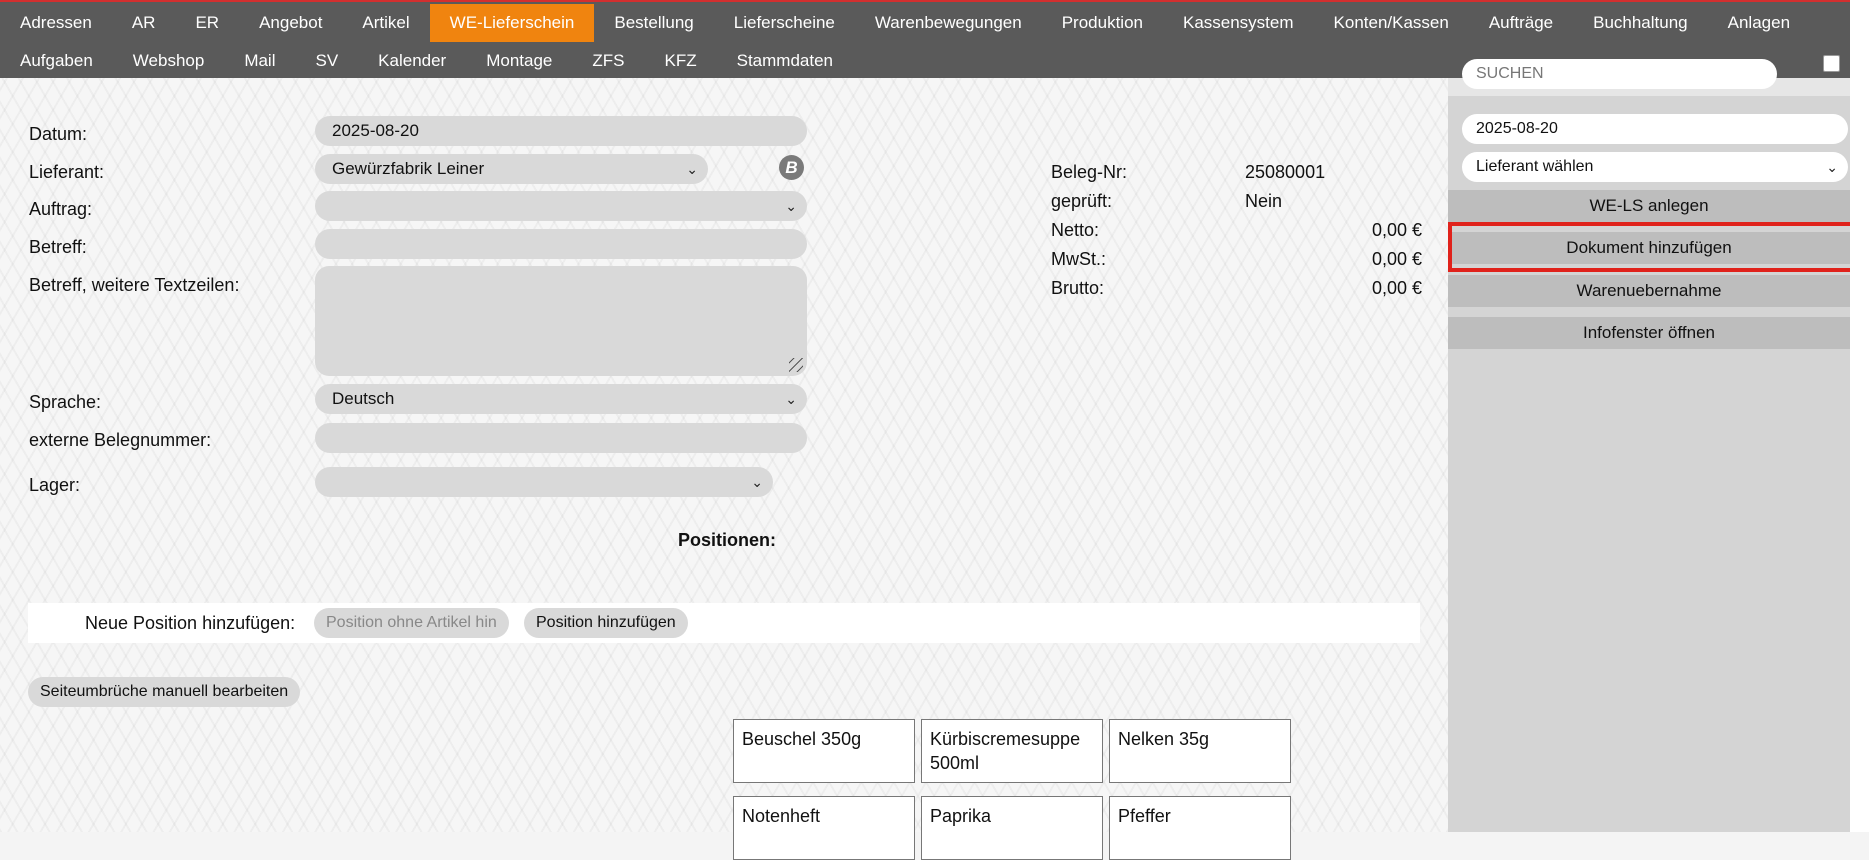 This screenshot has height=860, width=1869. What do you see at coordinates (511, 169) in the screenshot?
I see `lieferant-select: Gewürzfabrik Leiner ⌄` at bounding box center [511, 169].